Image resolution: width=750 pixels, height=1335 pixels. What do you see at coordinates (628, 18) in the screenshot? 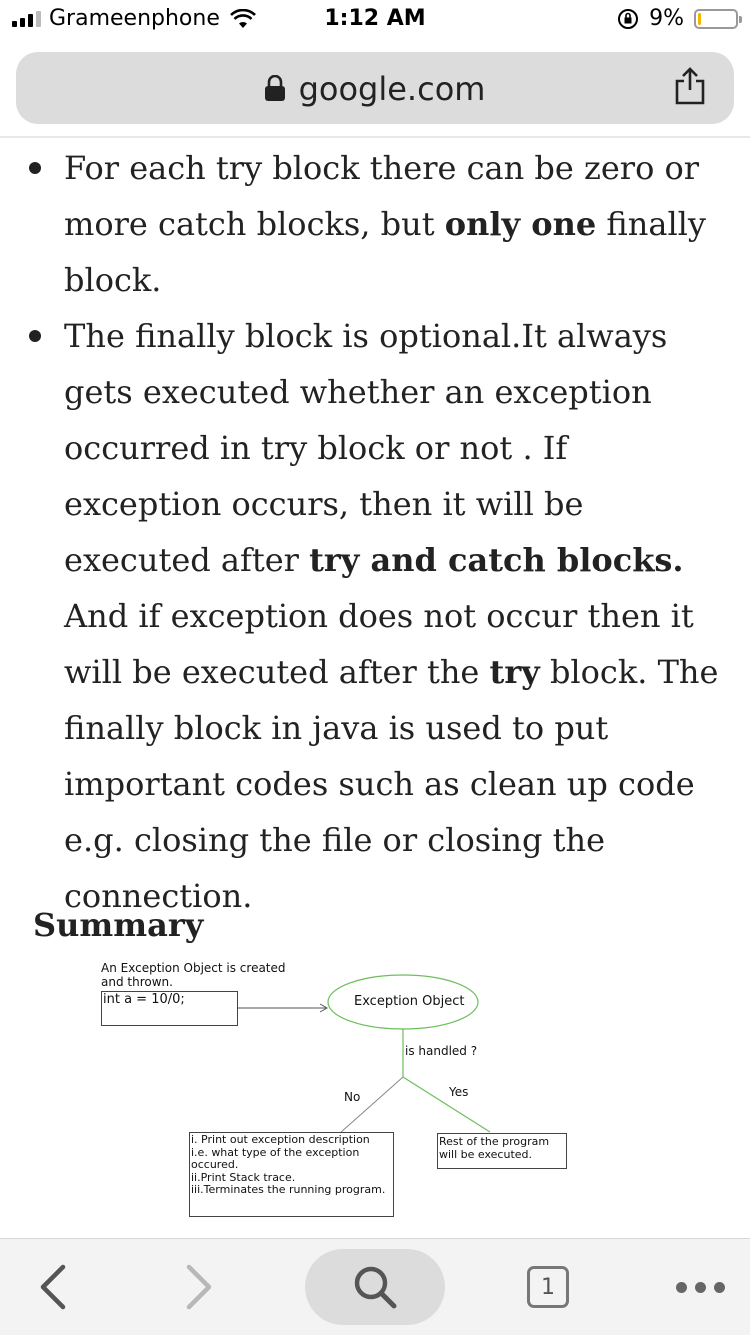
I see `orientation-lock-icon` at bounding box center [628, 18].